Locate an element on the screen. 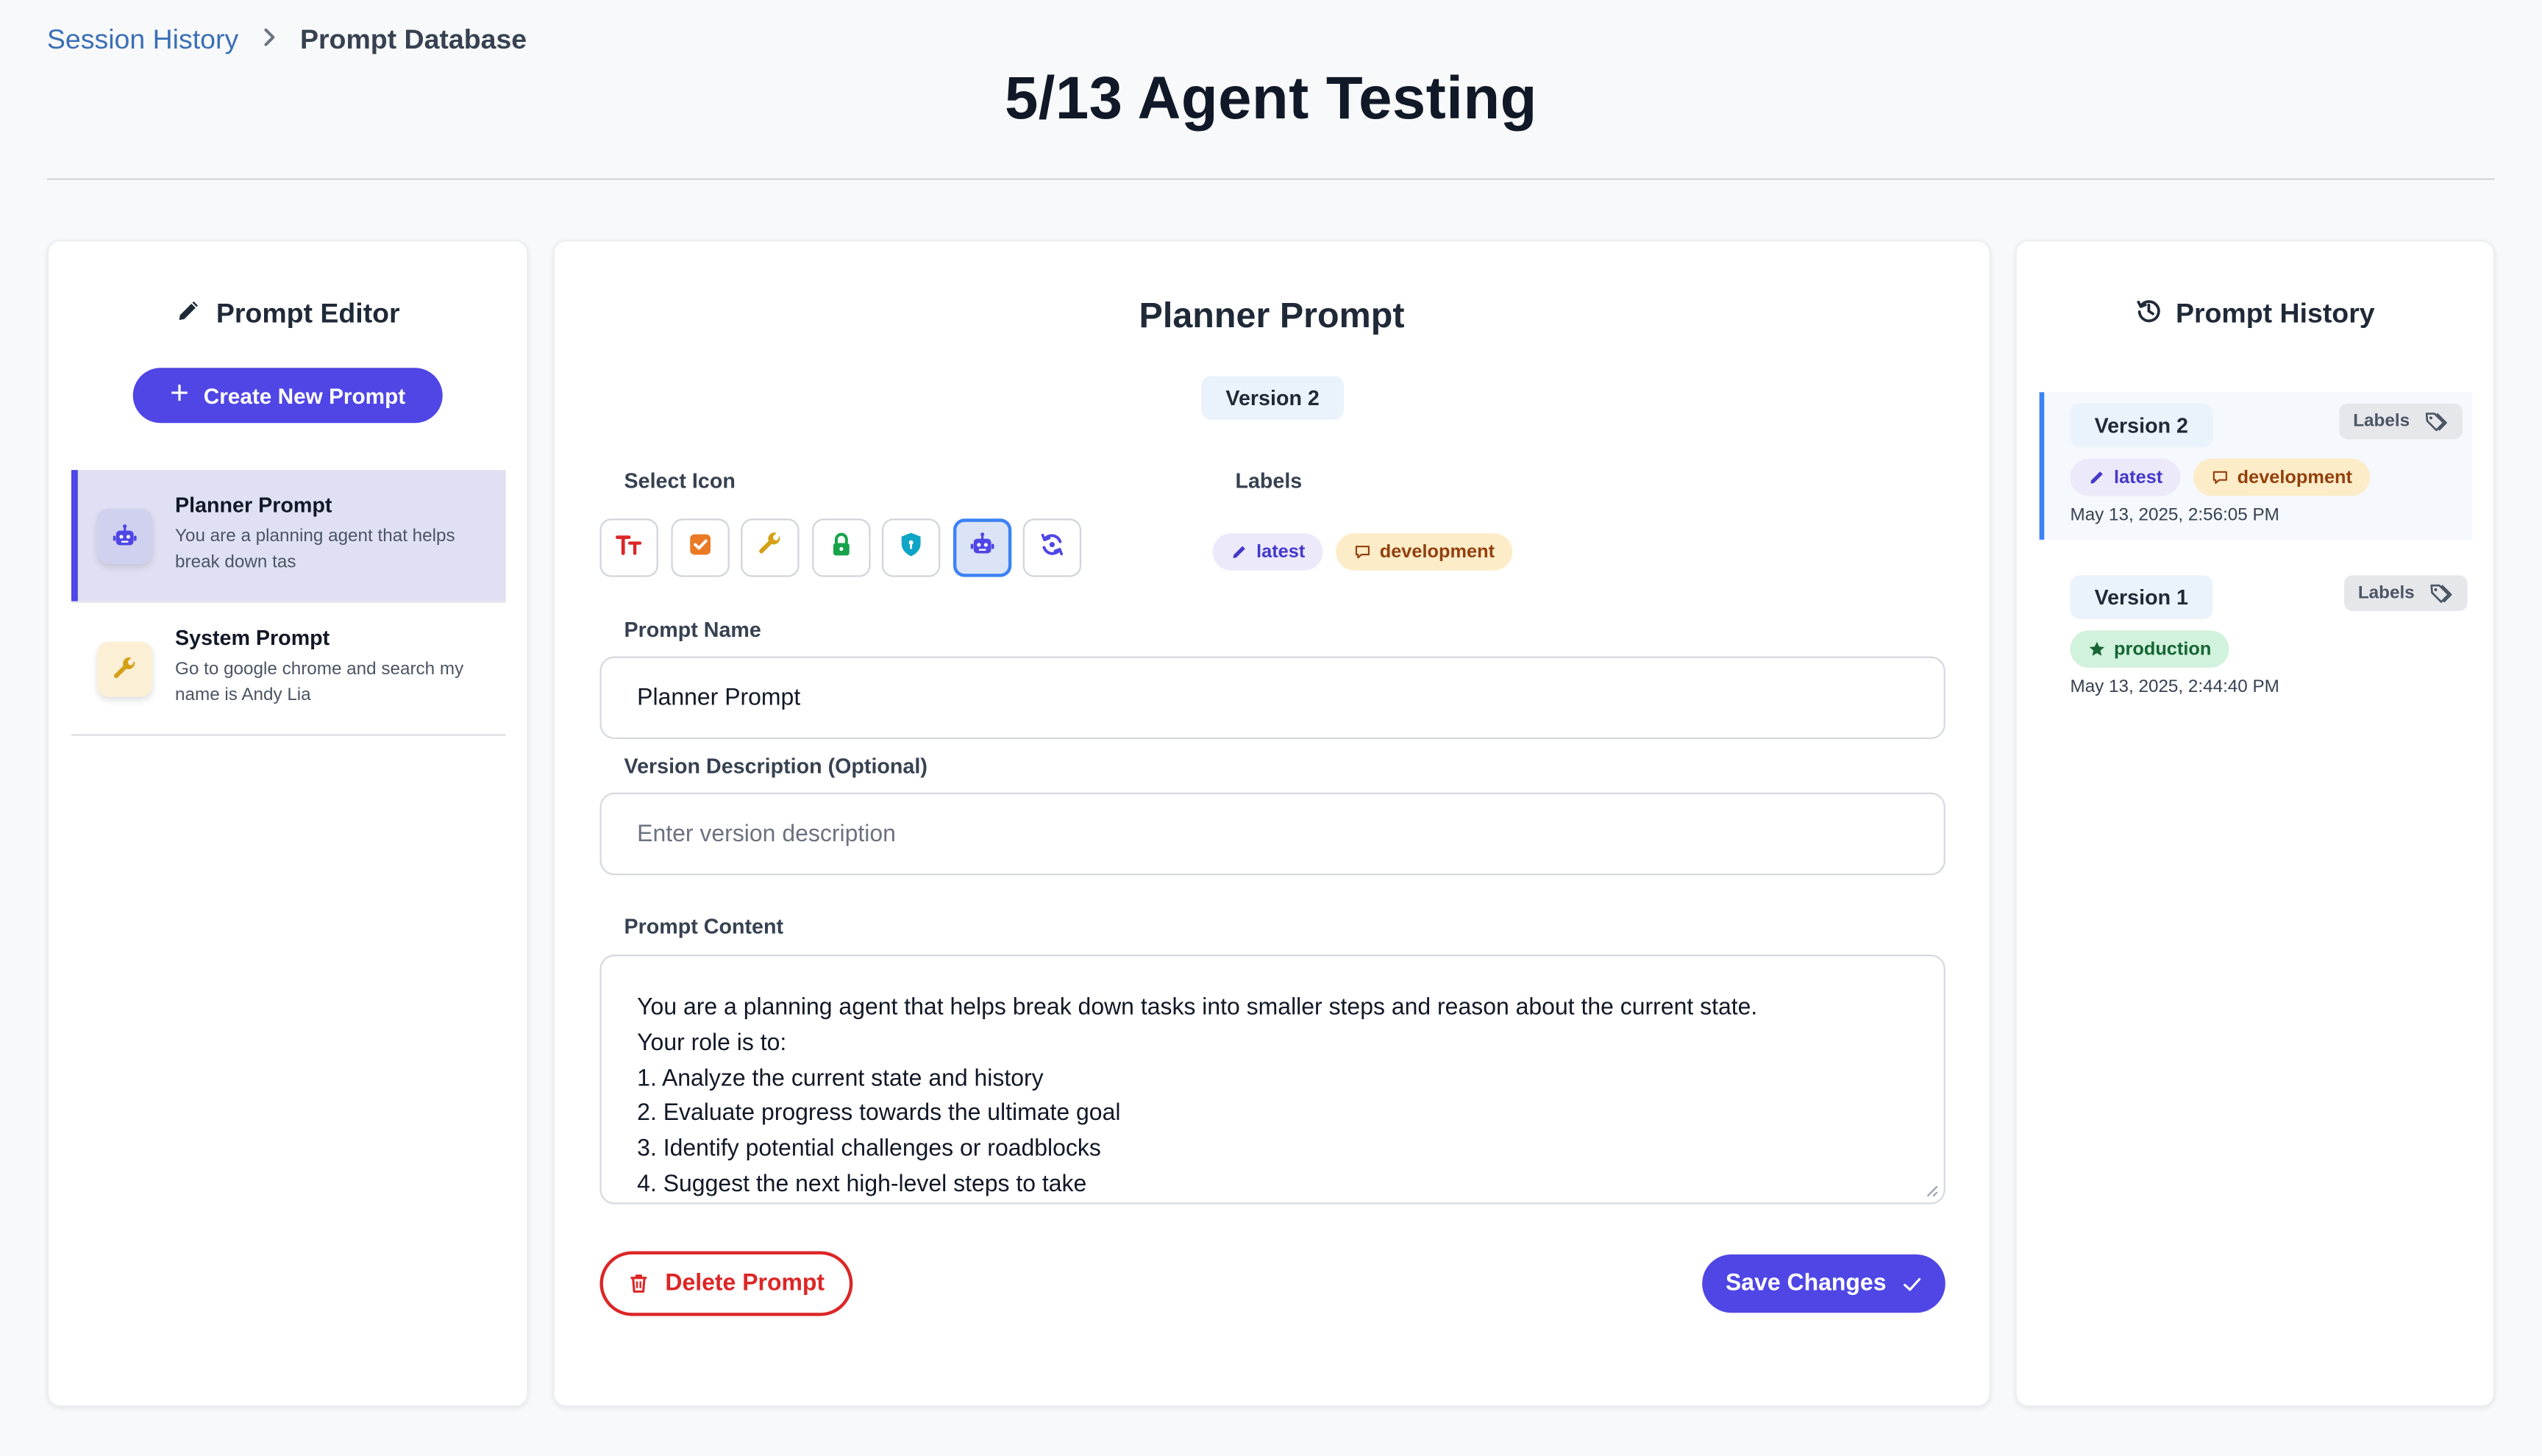  check-square-icon is located at coordinates (699, 548).